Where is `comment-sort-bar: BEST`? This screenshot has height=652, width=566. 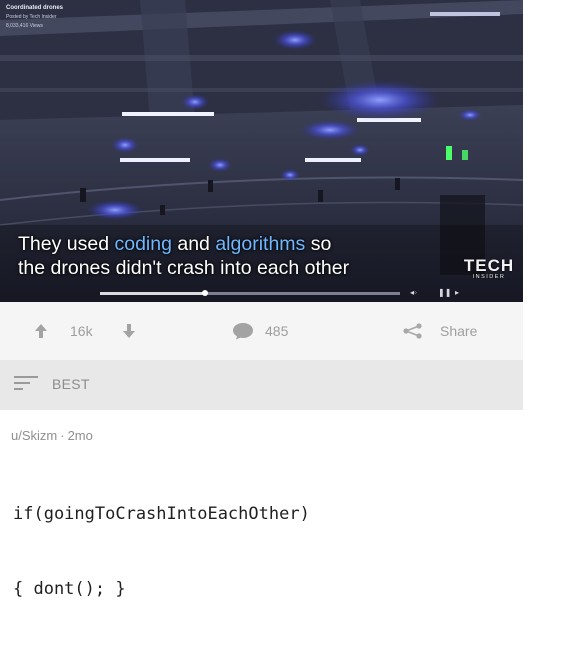 comment-sort-bar: BEST is located at coordinates (261, 385).